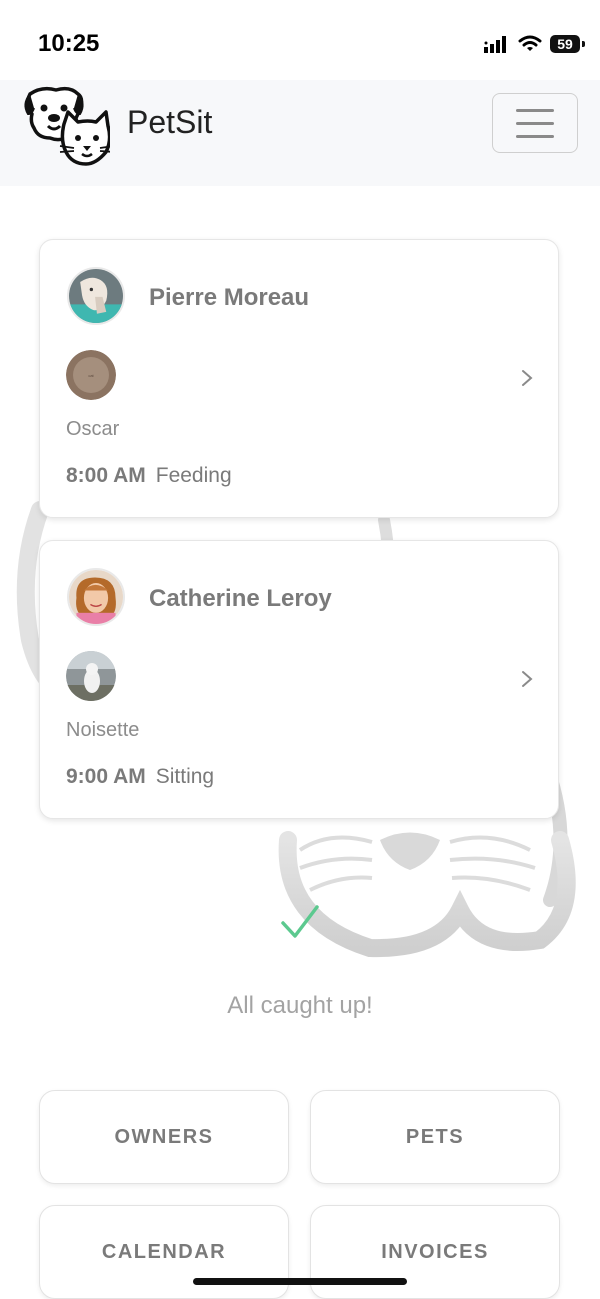 The height and width of the screenshot is (1299, 600). Describe the element at coordinates (106, 475) in the screenshot. I see `appointment-time: 8:00 AM` at that location.